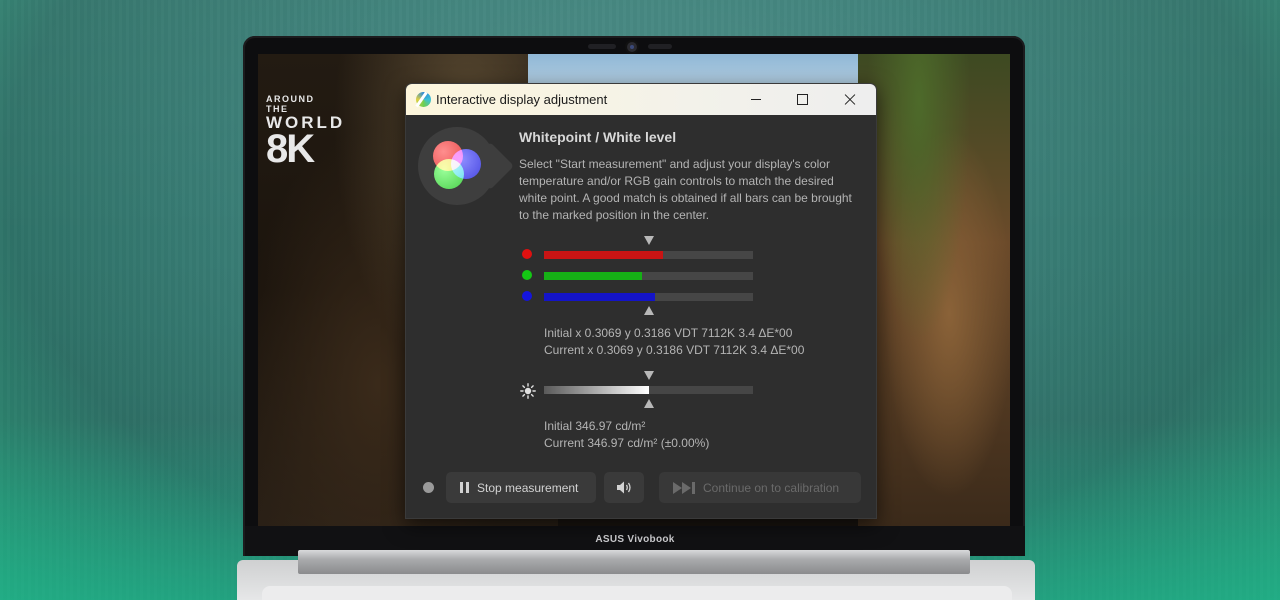 The width and height of the screenshot is (1280, 600). What do you see at coordinates (528, 488) in the screenshot?
I see `stop-measurement-label: Stop measurement` at bounding box center [528, 488].